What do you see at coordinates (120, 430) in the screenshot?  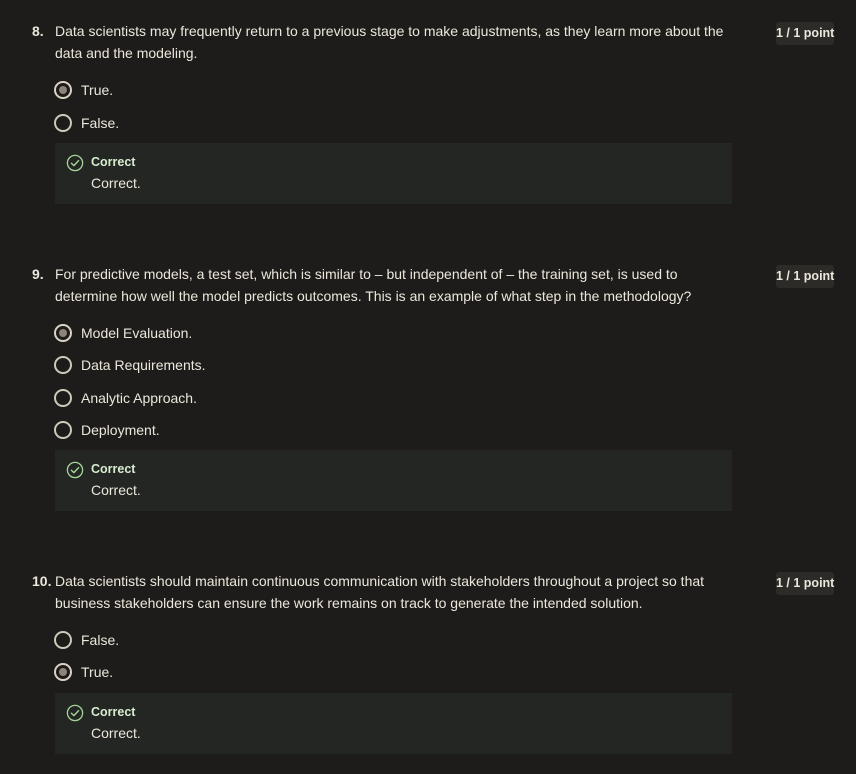 I see `option-label: Deployment.` at bounding box center [120, 430].